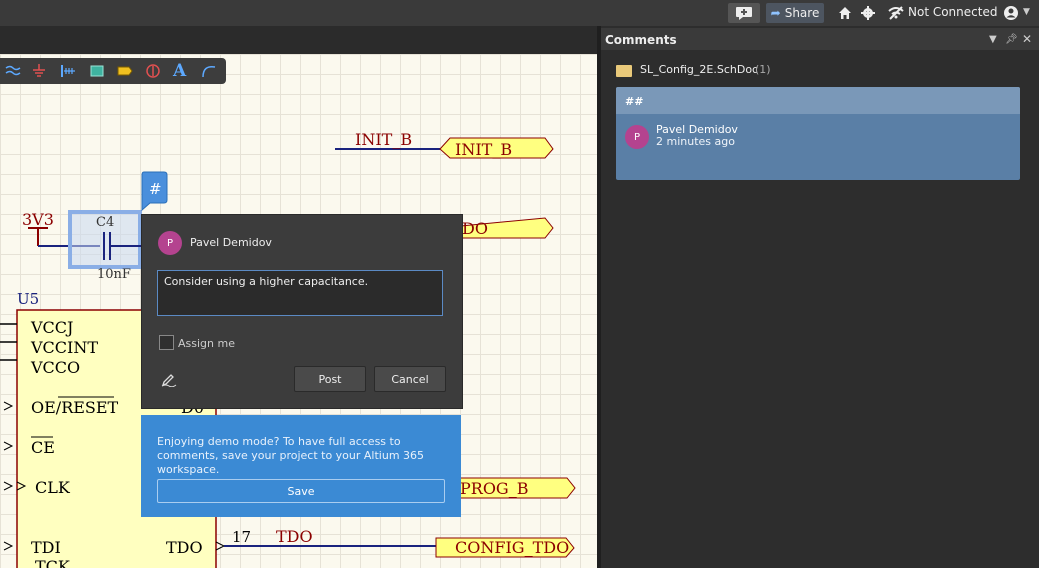 The image size is (1039, 568). What do you see at coordinates (55, 367) in the screenshot?
I see `pin-vcco: VCCO` at bounding box center [55, 367].